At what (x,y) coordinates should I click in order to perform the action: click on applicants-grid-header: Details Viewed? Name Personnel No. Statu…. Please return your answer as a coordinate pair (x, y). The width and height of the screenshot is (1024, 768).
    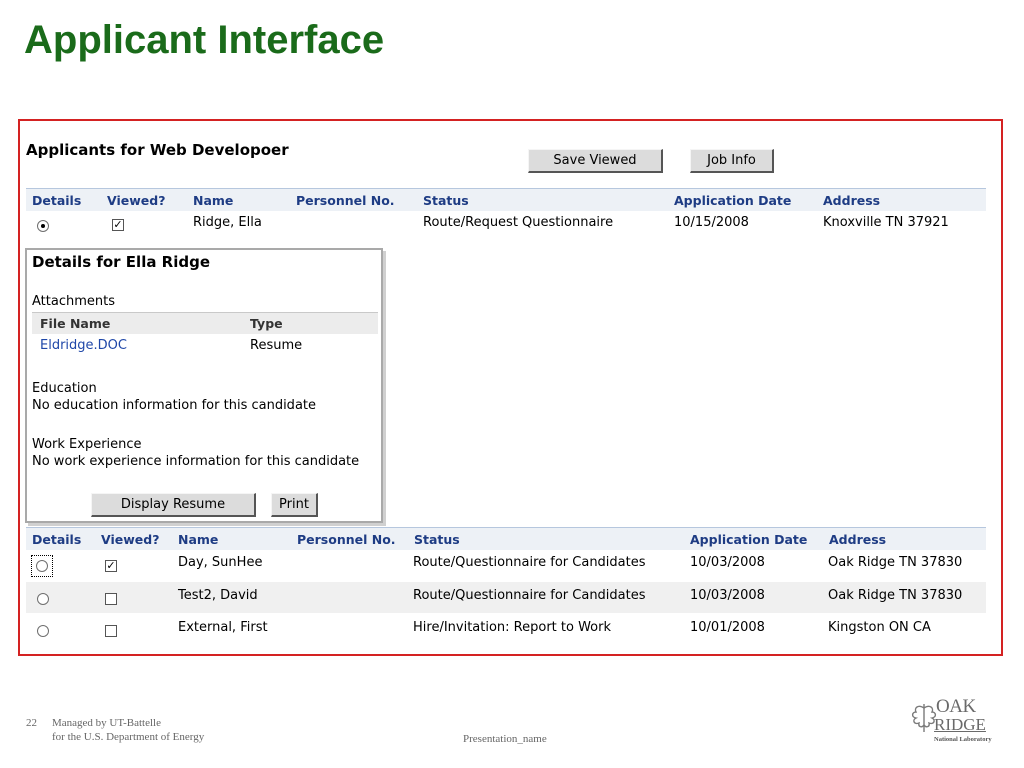
    Looking at the image, I should click on (506, 199).